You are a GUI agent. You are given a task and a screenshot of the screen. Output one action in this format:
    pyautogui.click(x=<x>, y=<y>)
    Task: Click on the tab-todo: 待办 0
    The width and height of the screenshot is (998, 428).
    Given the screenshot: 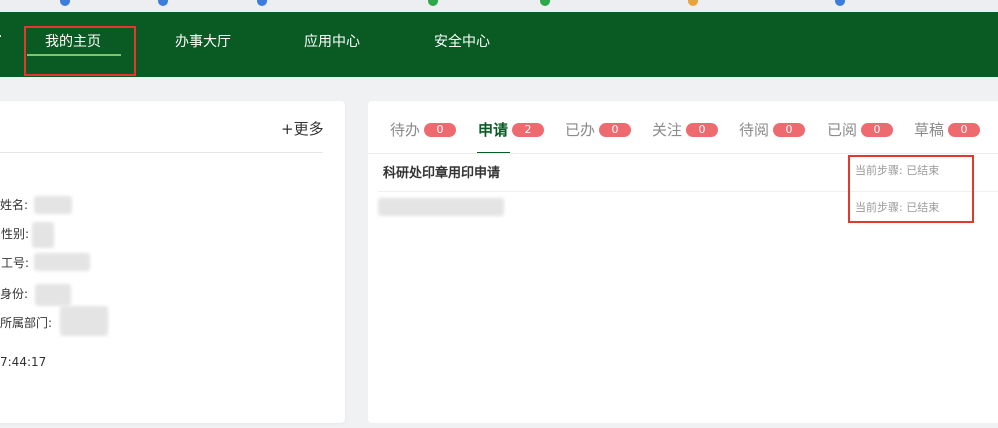 What is the action you would take?
    pyautogui.click(x=423, y=129)
    